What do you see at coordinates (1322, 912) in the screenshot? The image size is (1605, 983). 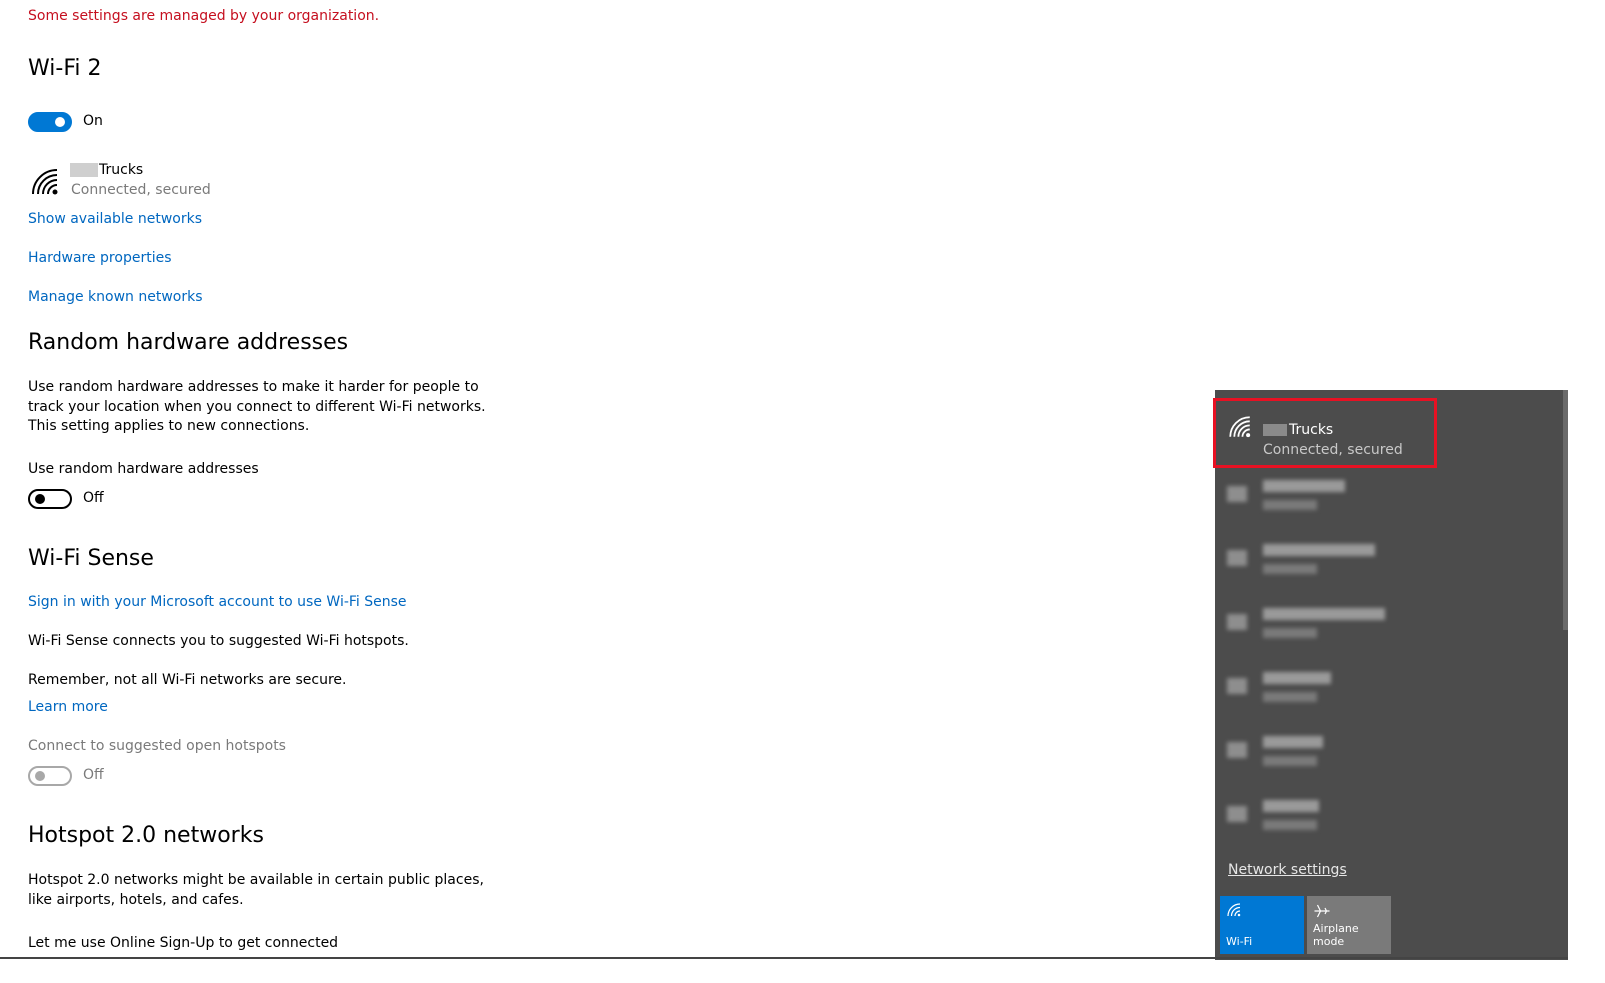 I see `airplane-icon` at bounding box center [1322, 912].